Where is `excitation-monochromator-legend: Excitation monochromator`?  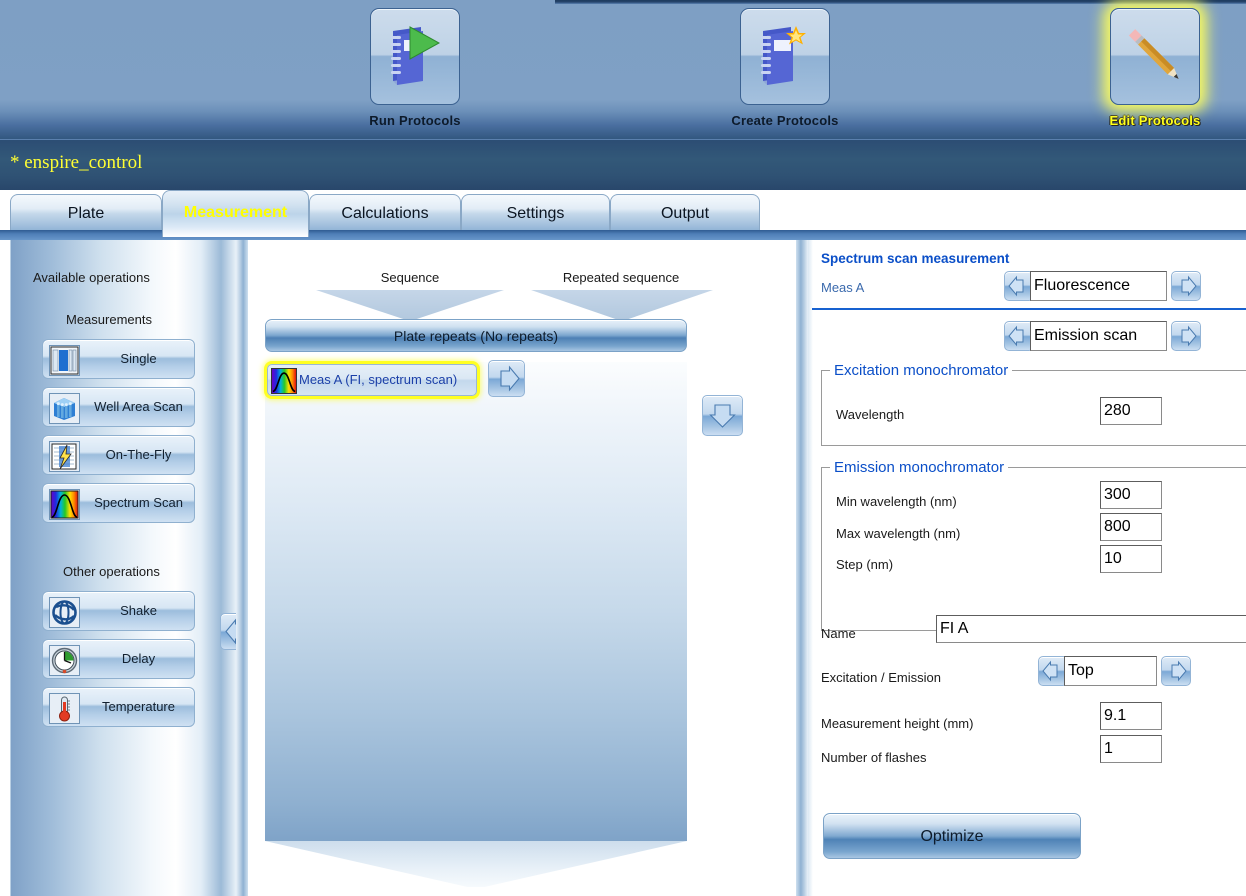
excitation-monochromator-legend: Excitation monochromator is located at coordinates (921, 370).